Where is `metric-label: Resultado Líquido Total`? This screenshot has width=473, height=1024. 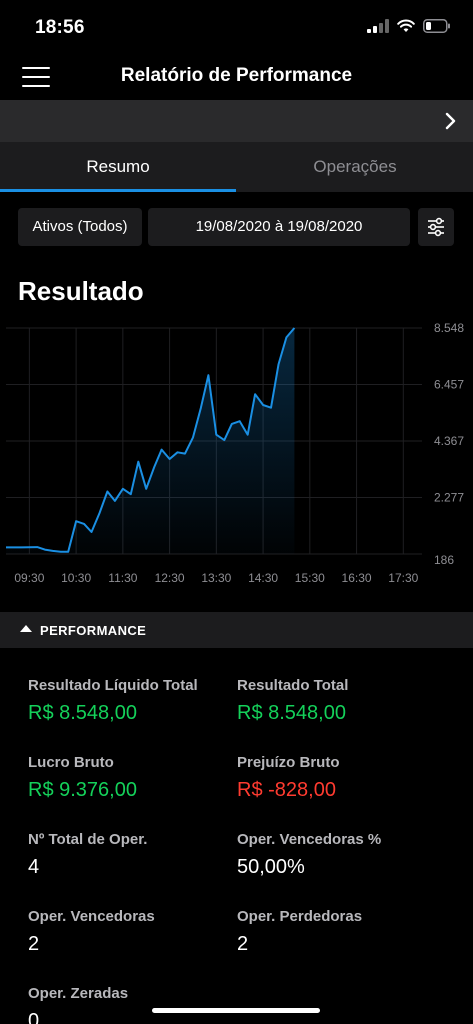
metric-label: Resultado Líquido Total is located at coordinates (113, 685).